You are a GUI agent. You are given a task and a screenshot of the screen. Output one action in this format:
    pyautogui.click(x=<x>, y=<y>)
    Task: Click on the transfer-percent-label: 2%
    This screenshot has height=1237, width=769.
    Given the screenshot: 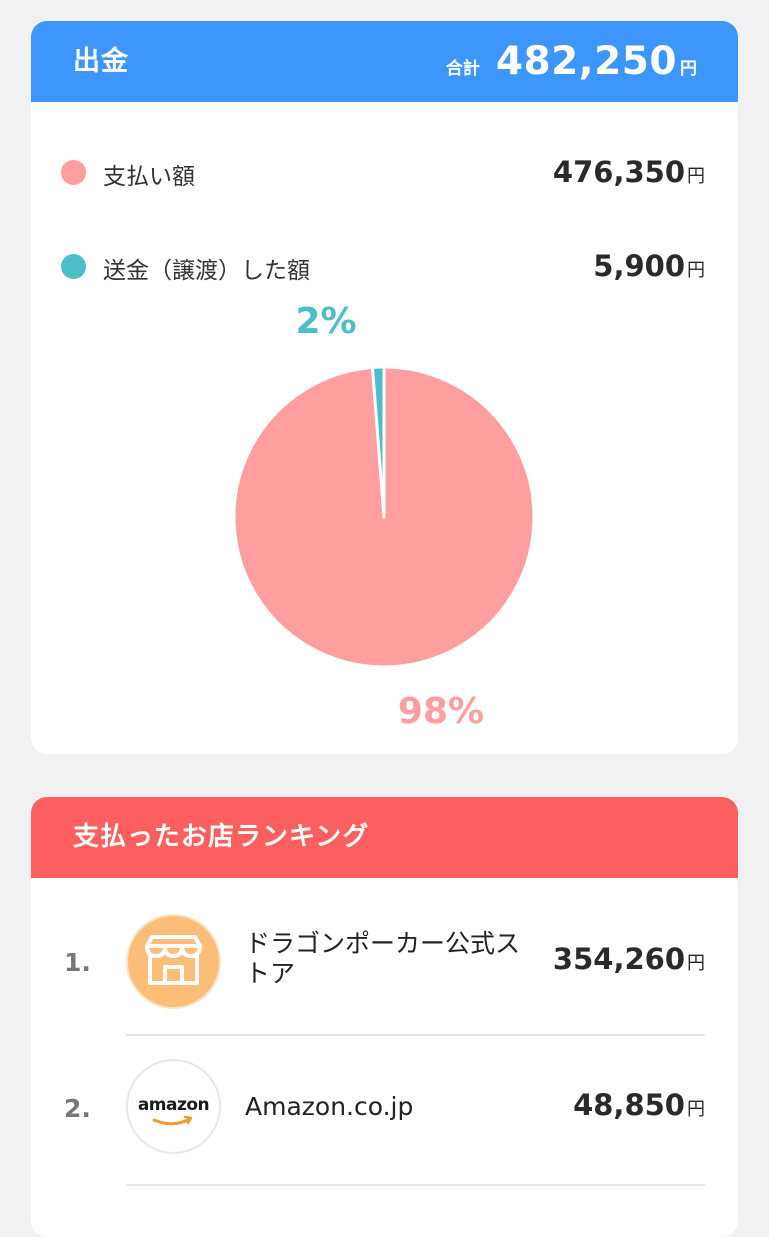 What is the action you would take?
    pyautogui.click(x=326, y=321)
    